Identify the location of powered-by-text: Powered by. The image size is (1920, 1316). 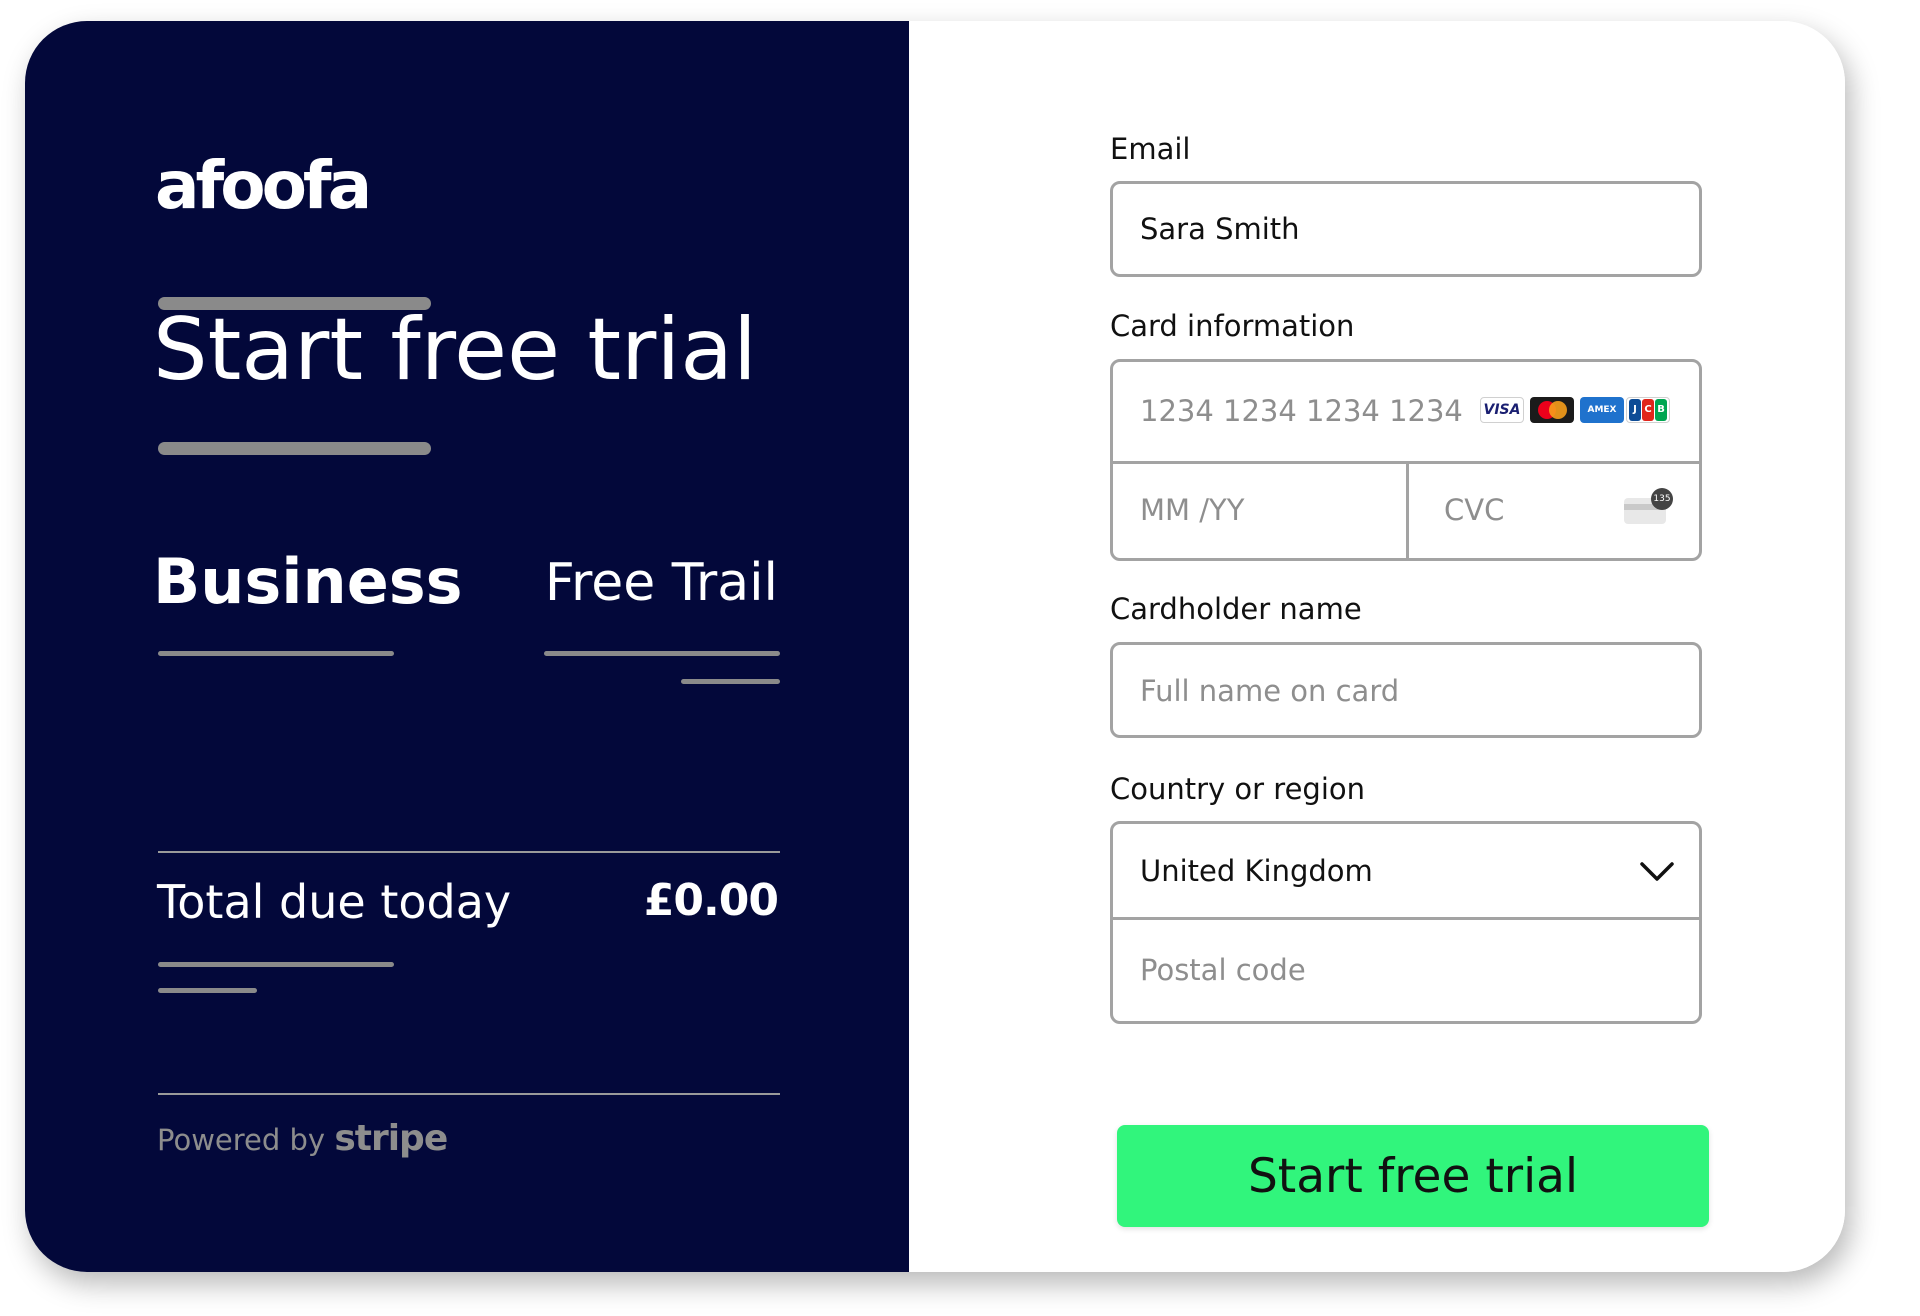
(241, 1140).